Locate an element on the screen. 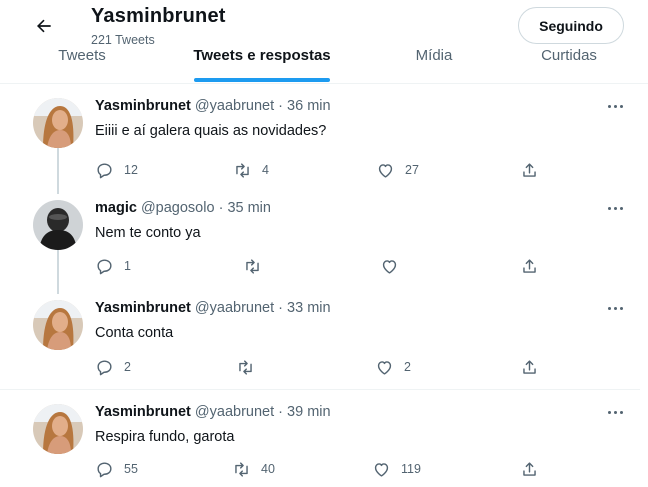 The width and height of the screenshot is (648, 487). tweet-divider is located at coordinates (320, 389).